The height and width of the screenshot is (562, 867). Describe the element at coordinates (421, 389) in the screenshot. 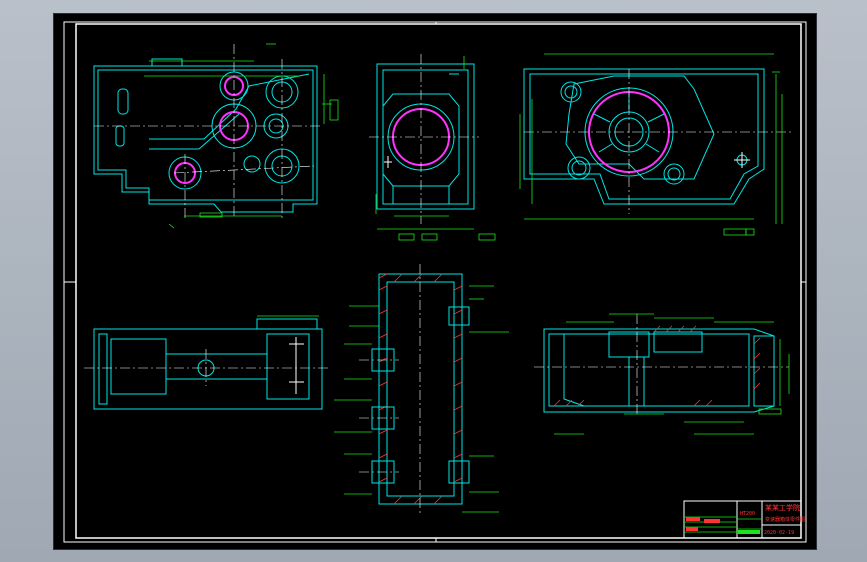

I see `view-section-vertical` at that location.